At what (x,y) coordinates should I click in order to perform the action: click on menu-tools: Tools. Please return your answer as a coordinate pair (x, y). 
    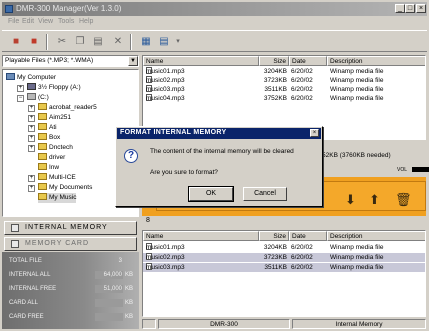
    Looking at the image, I should click on (66, 21).